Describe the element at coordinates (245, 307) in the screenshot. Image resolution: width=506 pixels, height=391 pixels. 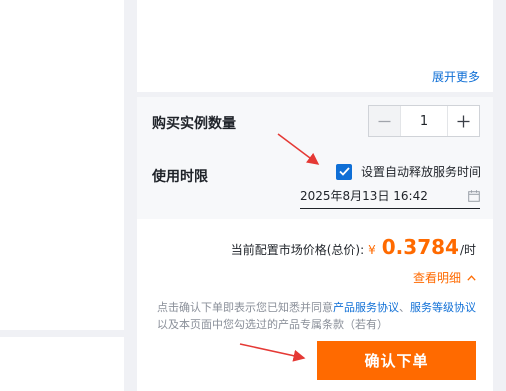
I see `agreement-prefix: 点击确认下单即表示您已知悉并同意` at that location.